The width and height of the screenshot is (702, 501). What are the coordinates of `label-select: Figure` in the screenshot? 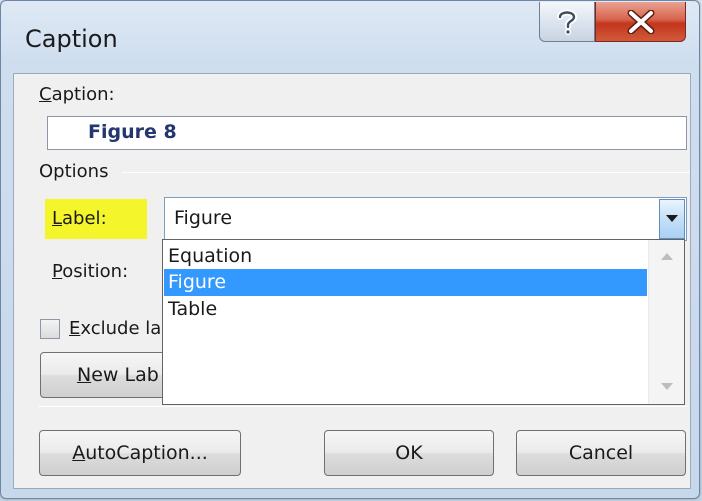 It's located at (425, 219).